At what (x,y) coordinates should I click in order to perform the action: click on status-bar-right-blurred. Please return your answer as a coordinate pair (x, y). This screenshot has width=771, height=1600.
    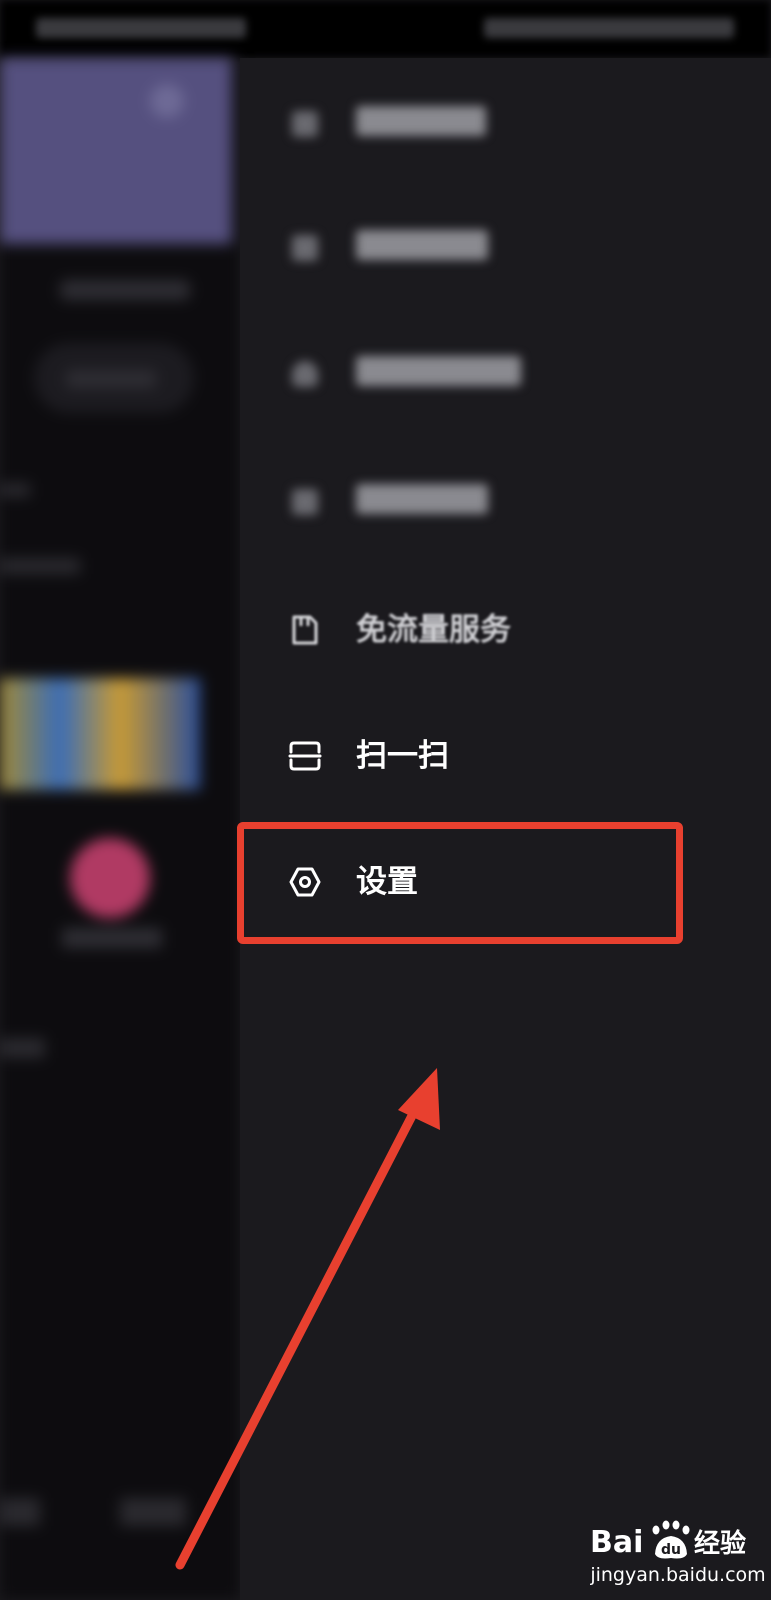
    Looking at the image, I should click on (609, 28).